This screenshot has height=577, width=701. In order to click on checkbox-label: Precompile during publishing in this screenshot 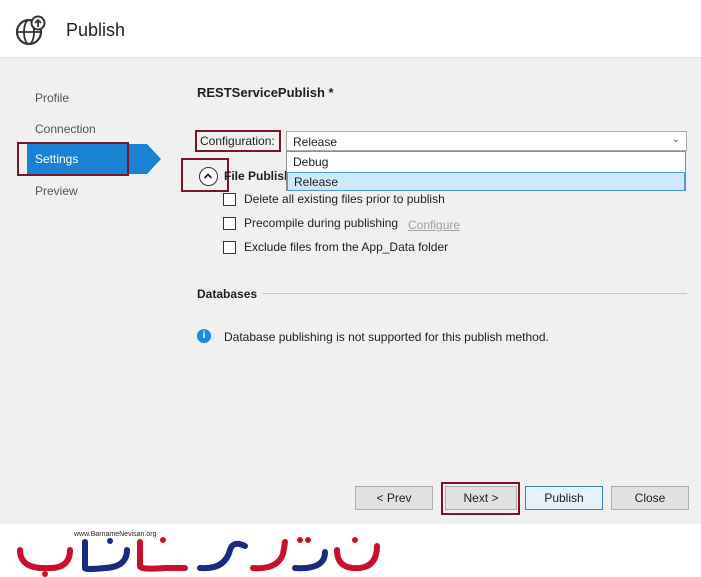, I will do `click(321, 223)`.